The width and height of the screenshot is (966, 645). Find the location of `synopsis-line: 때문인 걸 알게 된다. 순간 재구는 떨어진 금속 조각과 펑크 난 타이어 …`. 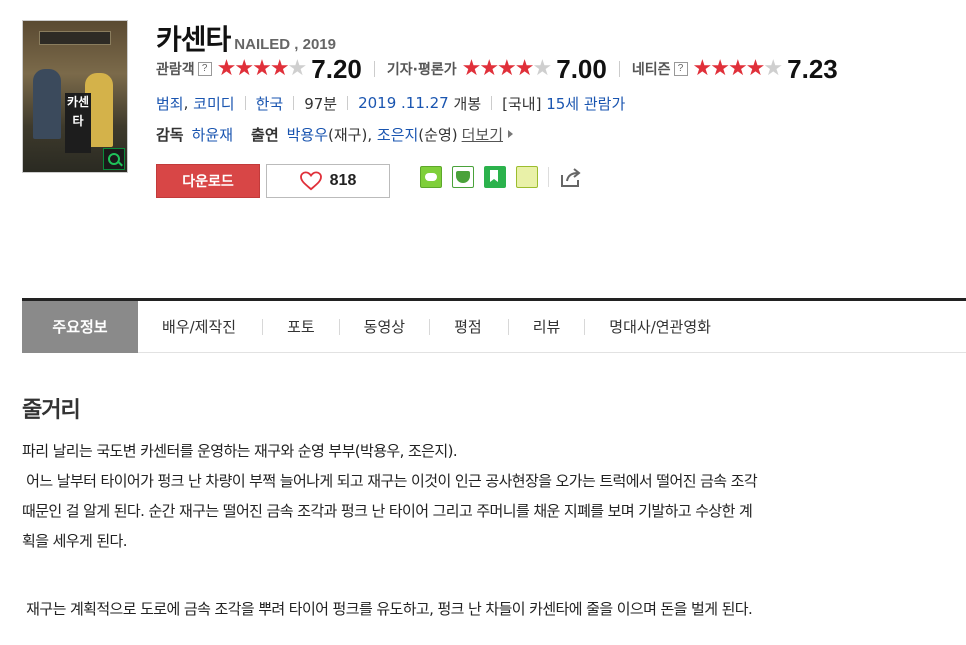

synopsis-line: 때문인 걸 알게 된다. 순간 재구는 떨어진 금속 조각과 펑크 난 타이어 … is located at coordinates (387, 511).